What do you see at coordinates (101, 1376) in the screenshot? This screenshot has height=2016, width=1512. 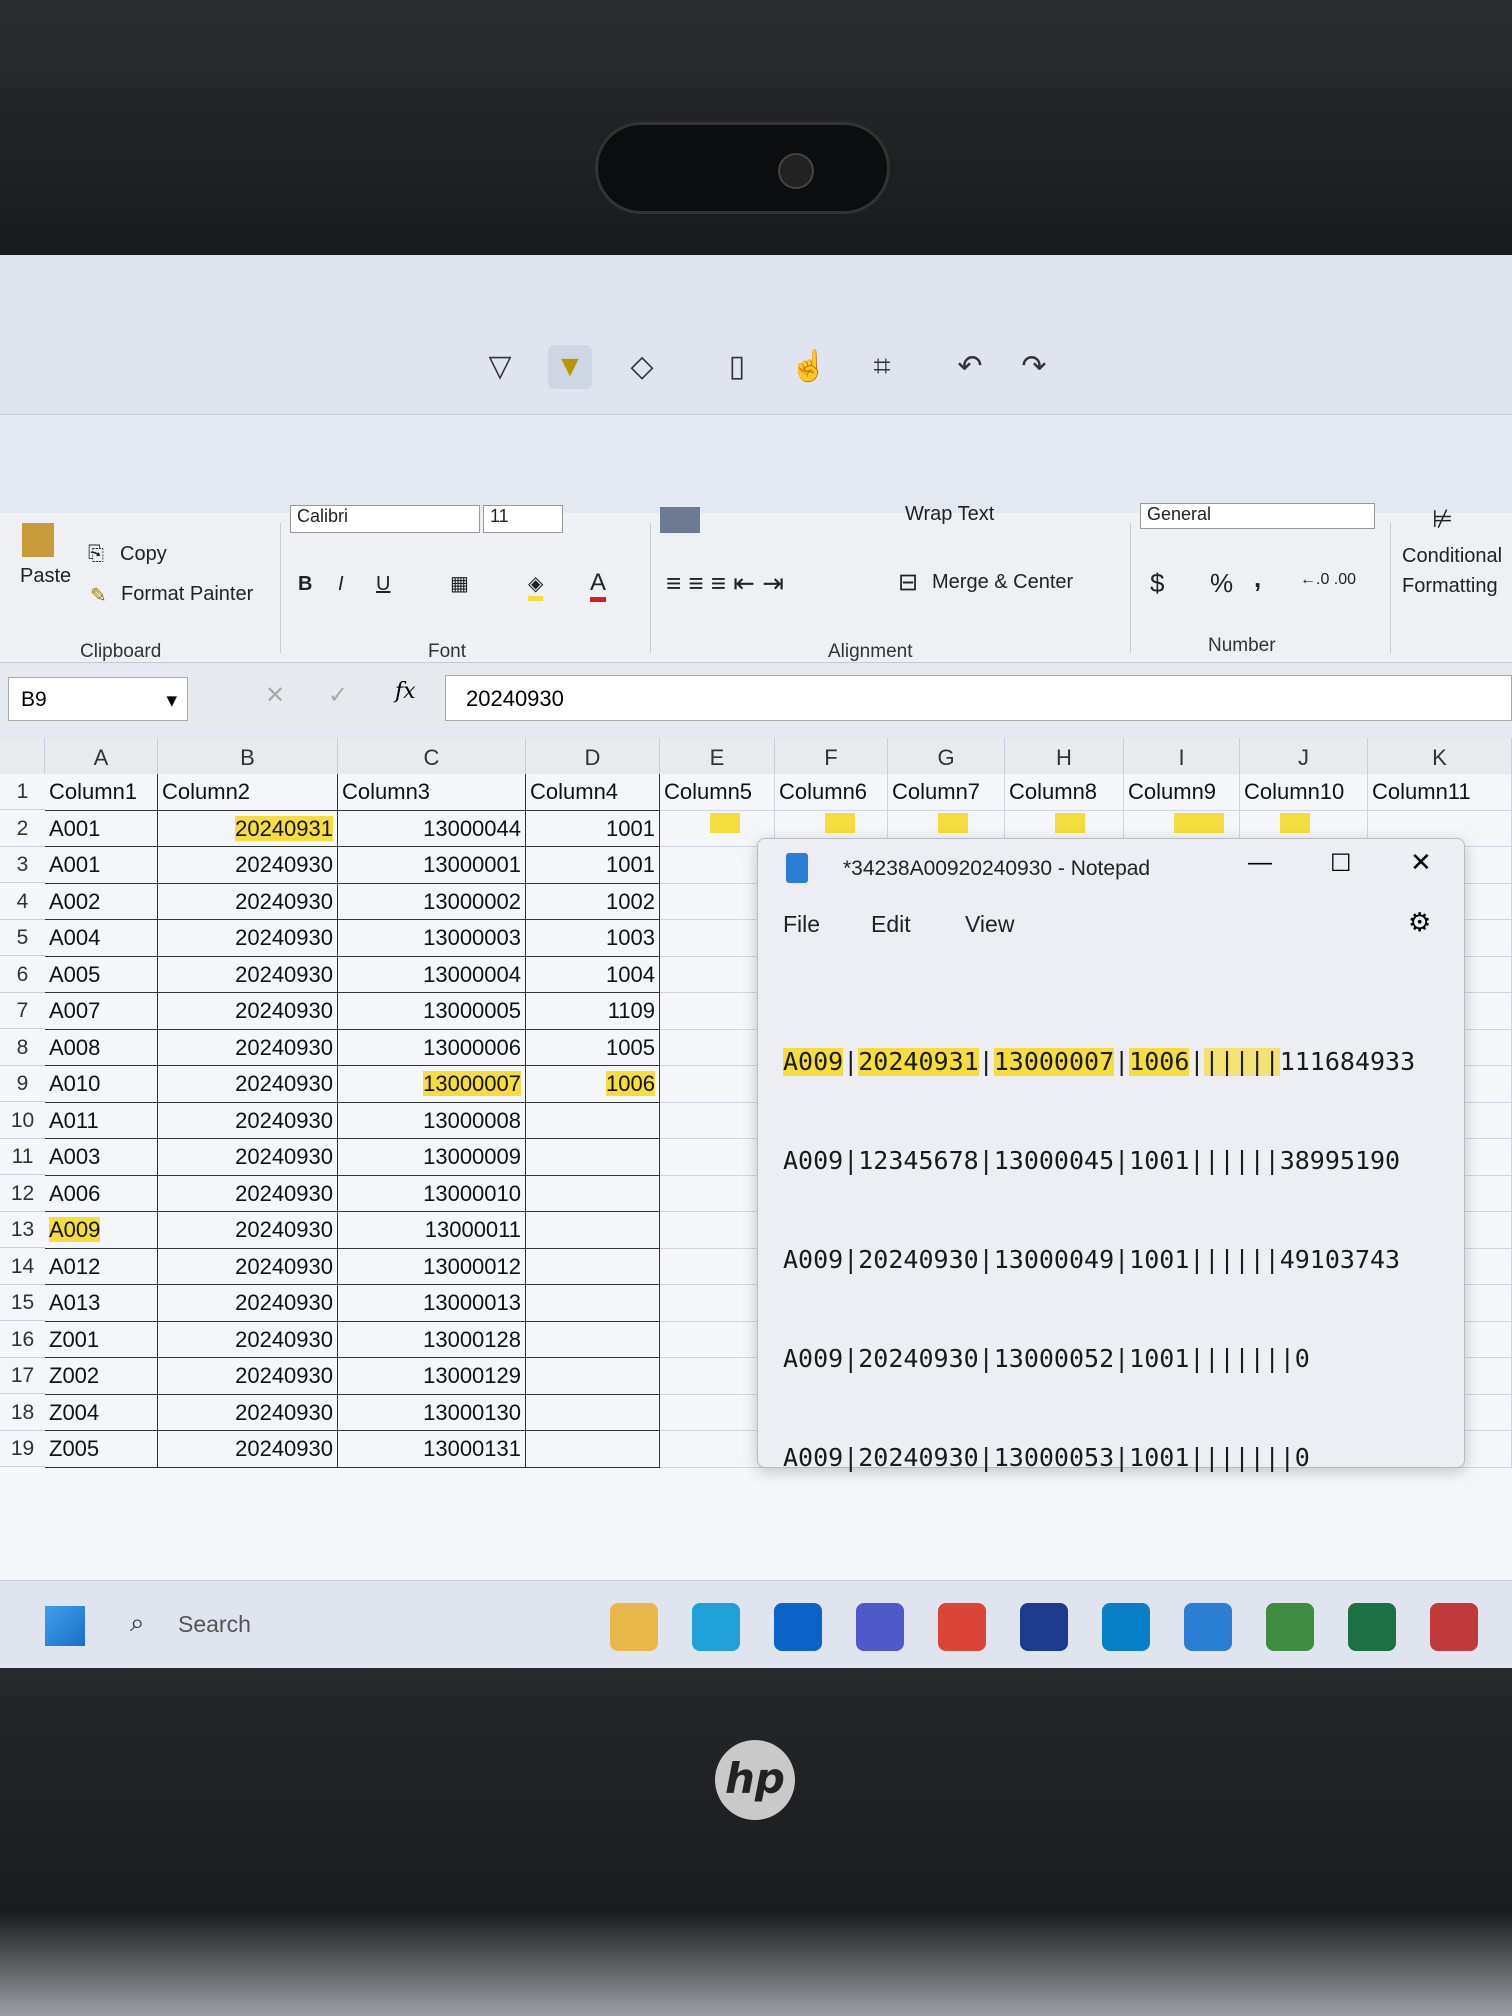 I see `table-cell: Z002` at bounding box center [101, 1376].